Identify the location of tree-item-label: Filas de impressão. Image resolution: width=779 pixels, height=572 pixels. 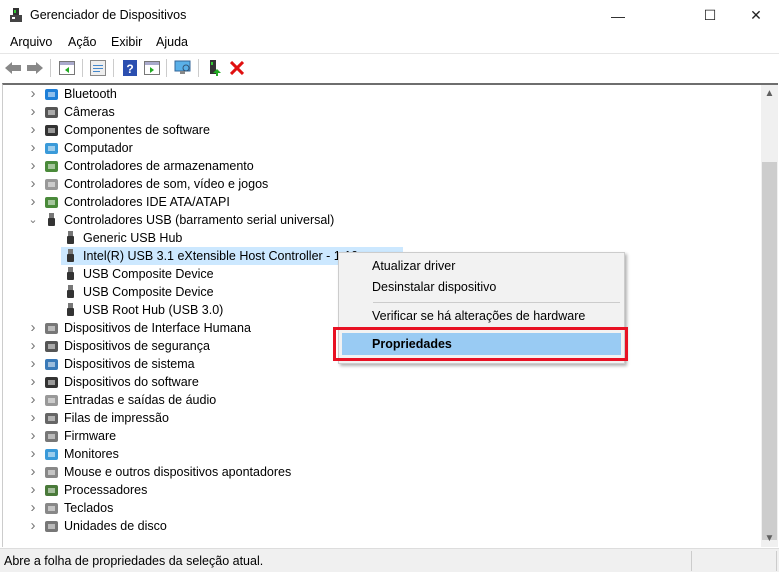
(116, 418).